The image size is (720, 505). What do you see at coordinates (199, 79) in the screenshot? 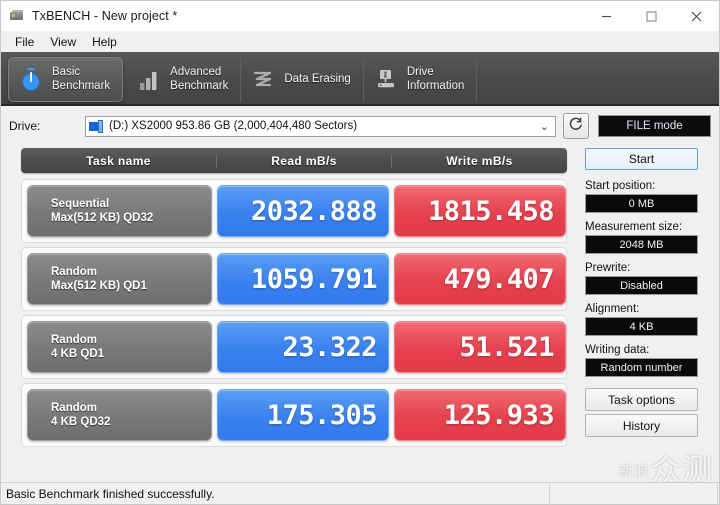
I see `tab-label-advanced-benchmark: Advanced Benchmark` at bounding box center [199, 79].